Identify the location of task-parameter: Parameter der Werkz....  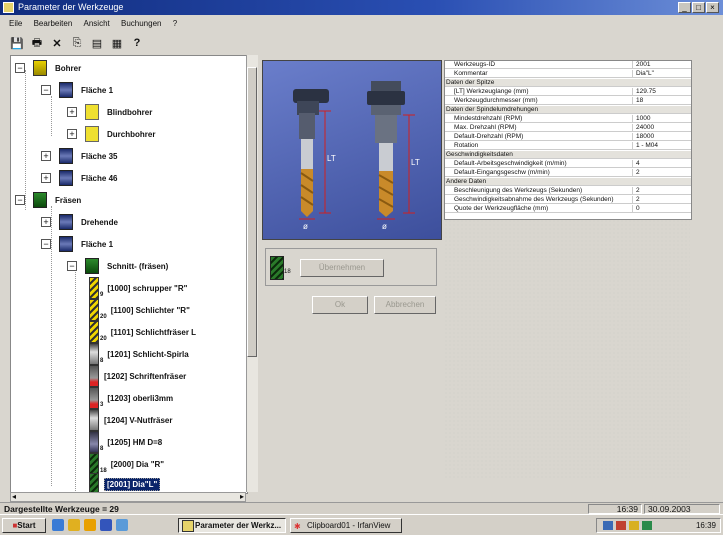
(232, 525).